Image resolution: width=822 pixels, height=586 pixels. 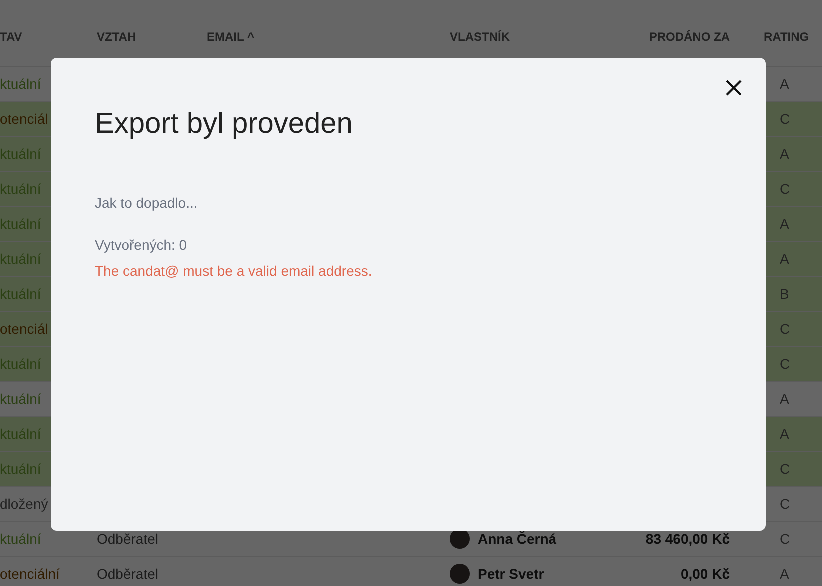 What do you see at coordinates (785, 294) in the screenshot?
I see `rating-cell: B` at bounding box center [785, 294].